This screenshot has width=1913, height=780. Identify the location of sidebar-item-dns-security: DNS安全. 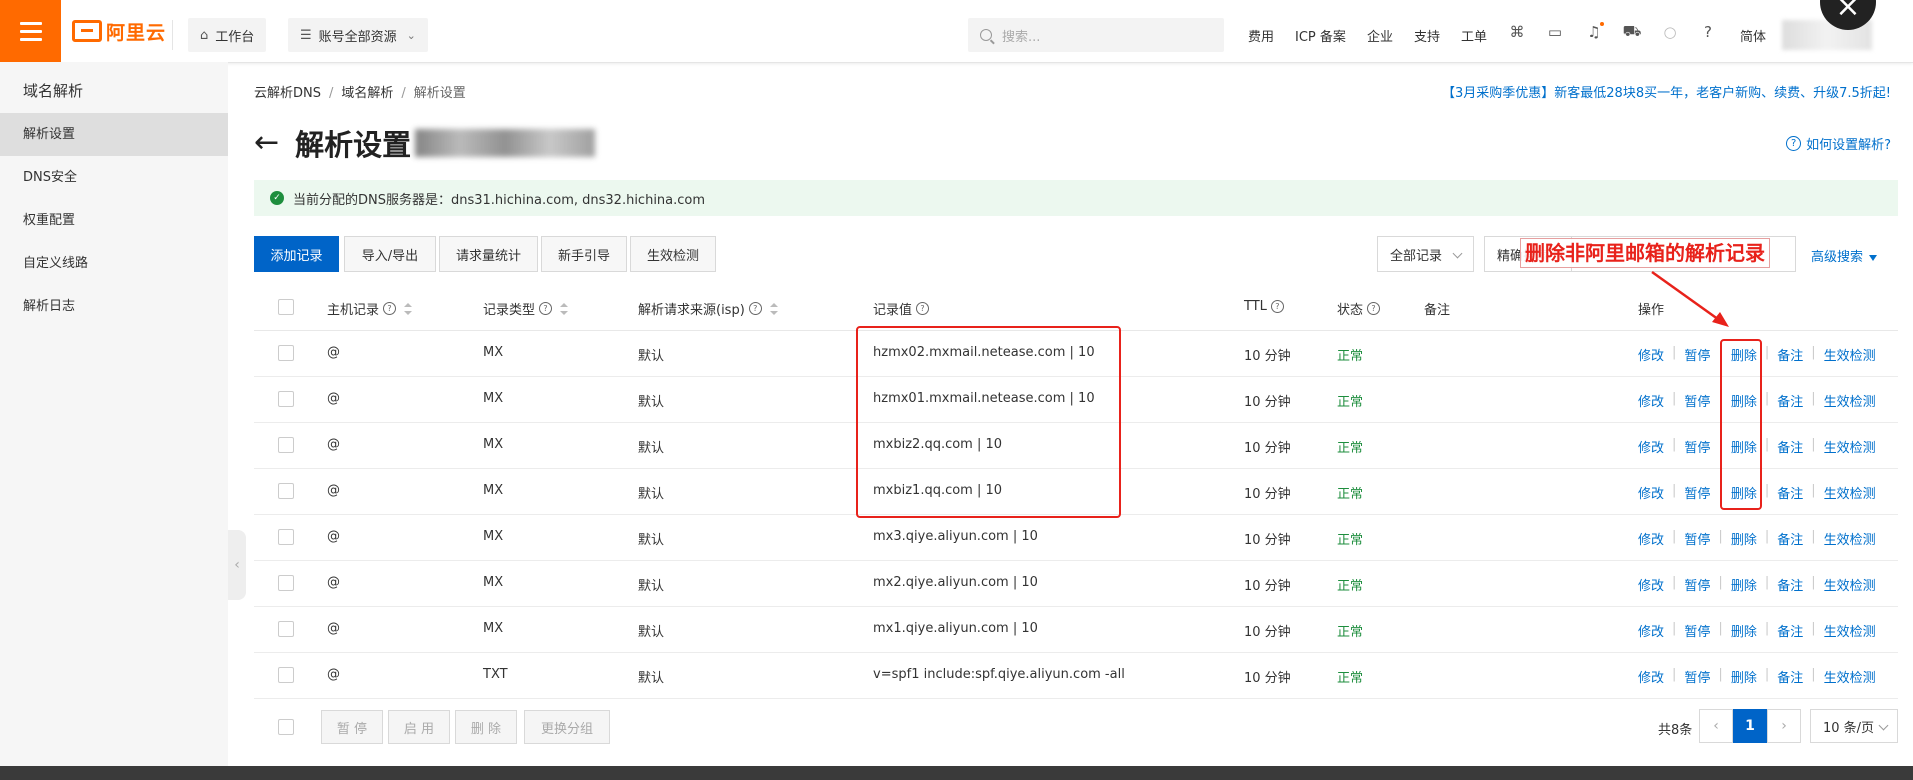
(114, 177).